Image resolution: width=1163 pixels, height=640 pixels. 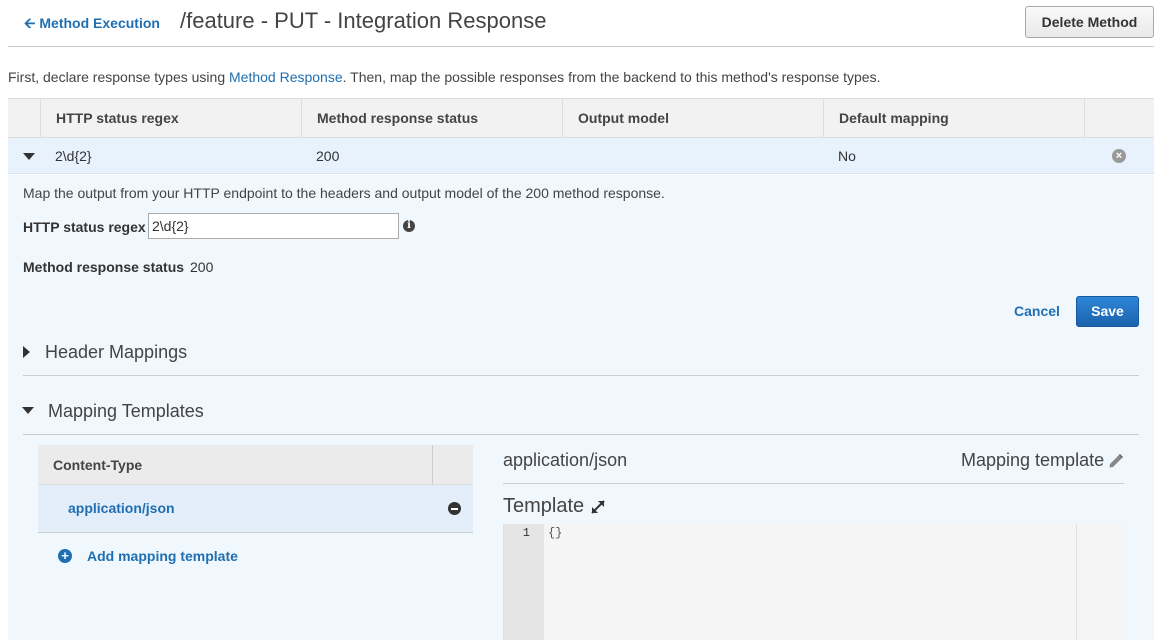 I want to click on delete-method-button: Delete Method, so click(x=1089, y=22).